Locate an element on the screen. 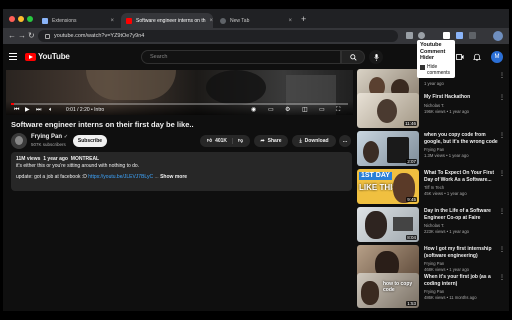 This screenshot has width=512, height=320. close-window-icon is located at coordinates (12, 19).